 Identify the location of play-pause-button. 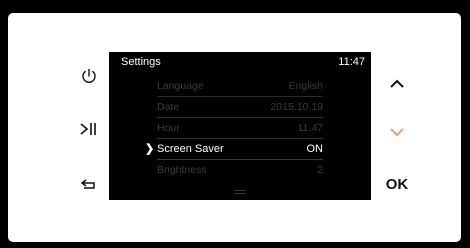
(89, 129).